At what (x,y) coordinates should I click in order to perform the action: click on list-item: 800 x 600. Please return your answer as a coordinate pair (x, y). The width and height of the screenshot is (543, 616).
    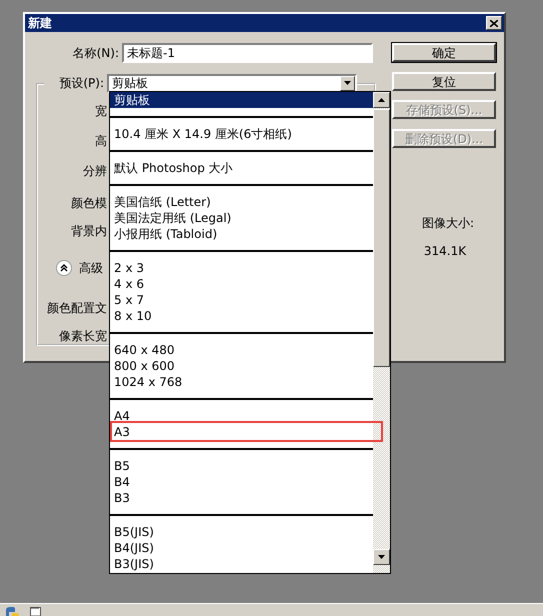
    Looking at the image, I should click on (241, 366).